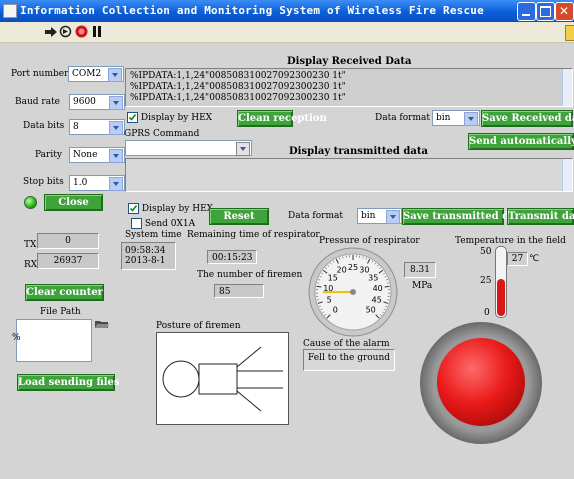  Describe the element at coordinates (517, 259) in the screenshot. I see `temperature-value-display: 27` at that location.